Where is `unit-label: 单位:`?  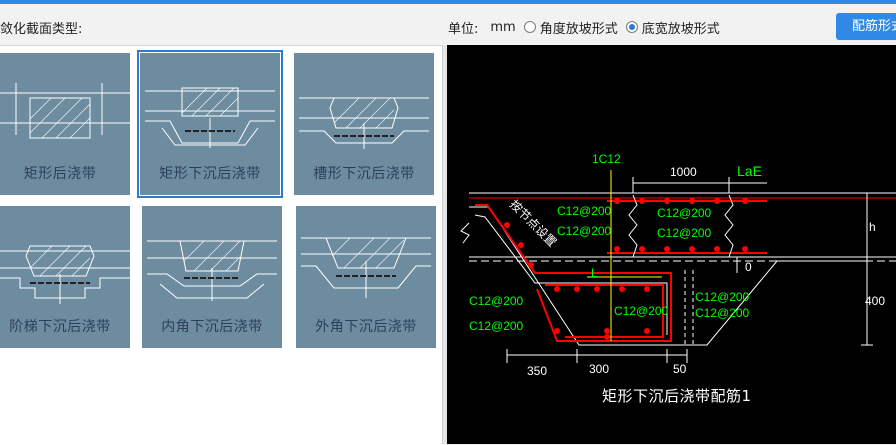 unit-label: 单位: is located at coordinates (463, 29).